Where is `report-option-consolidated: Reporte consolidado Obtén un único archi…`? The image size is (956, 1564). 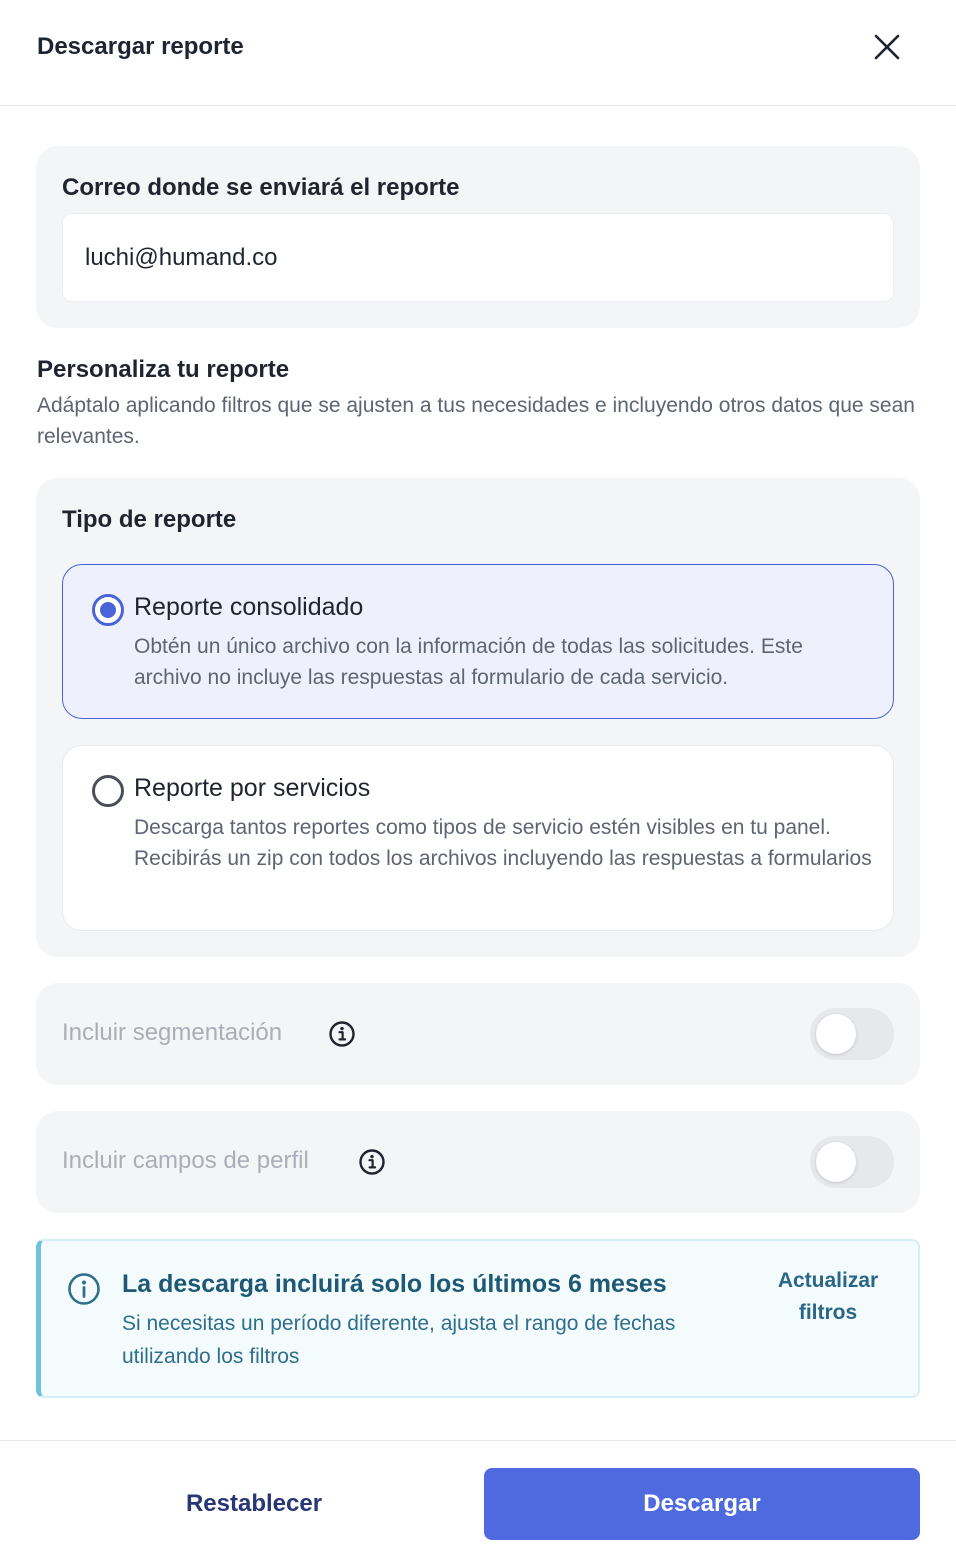
report-option-consolidated: Reporte consolidado Obtén un único archi… is located at coordinates (478, 641).